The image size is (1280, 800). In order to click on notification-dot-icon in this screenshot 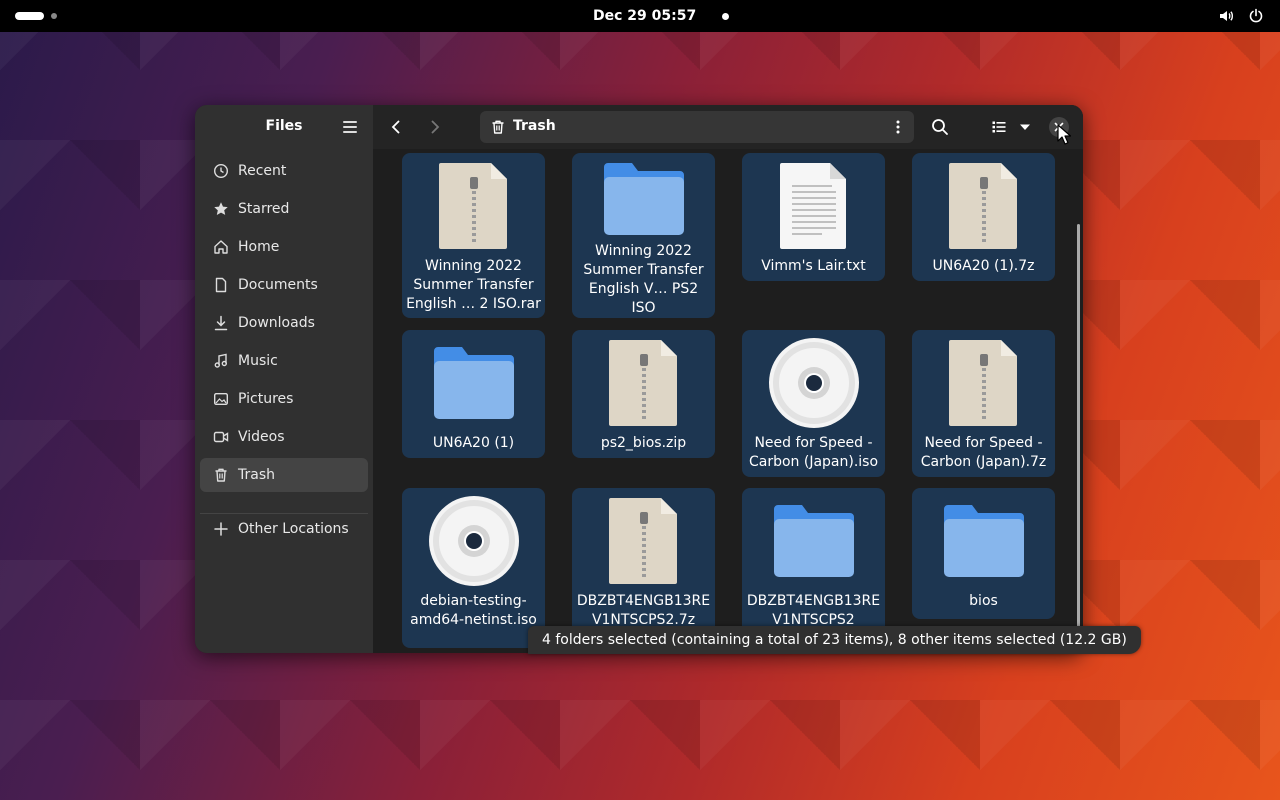, I will do `click(726, 16)`.